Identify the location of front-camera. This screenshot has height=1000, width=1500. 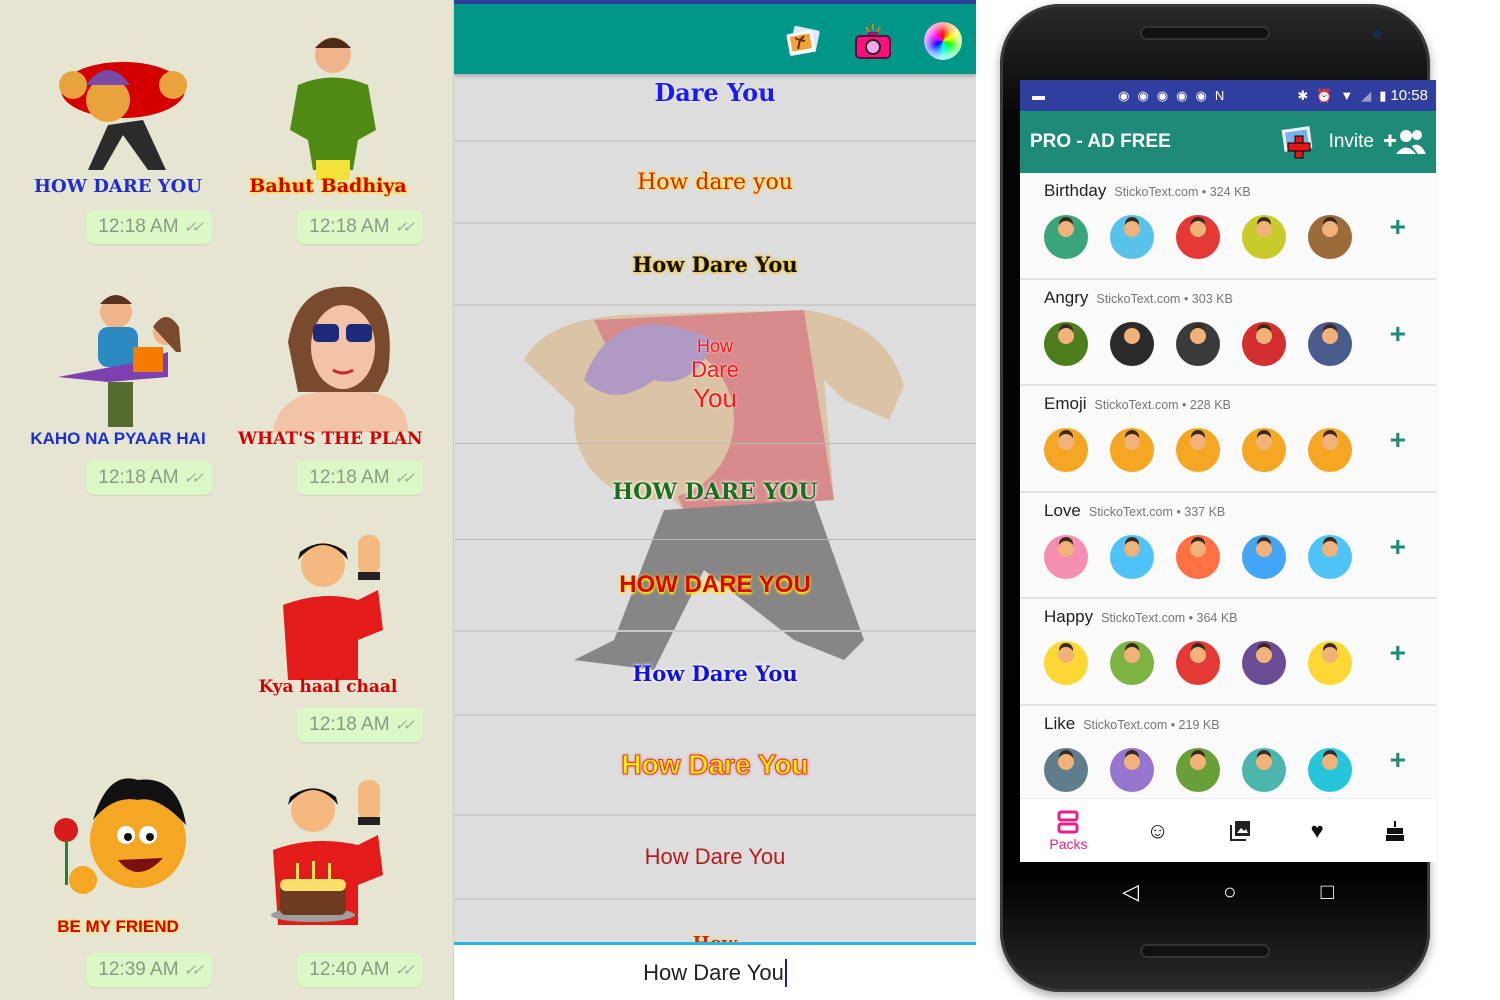
(1377, 34).